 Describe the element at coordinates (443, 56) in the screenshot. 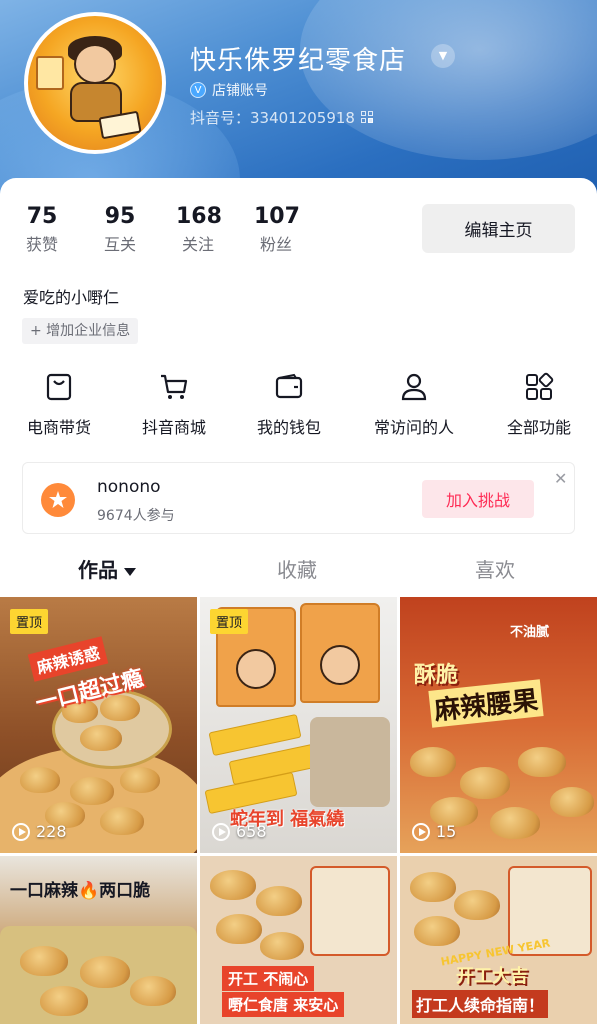

I see `chevron-down-icon: ▼` at that location.